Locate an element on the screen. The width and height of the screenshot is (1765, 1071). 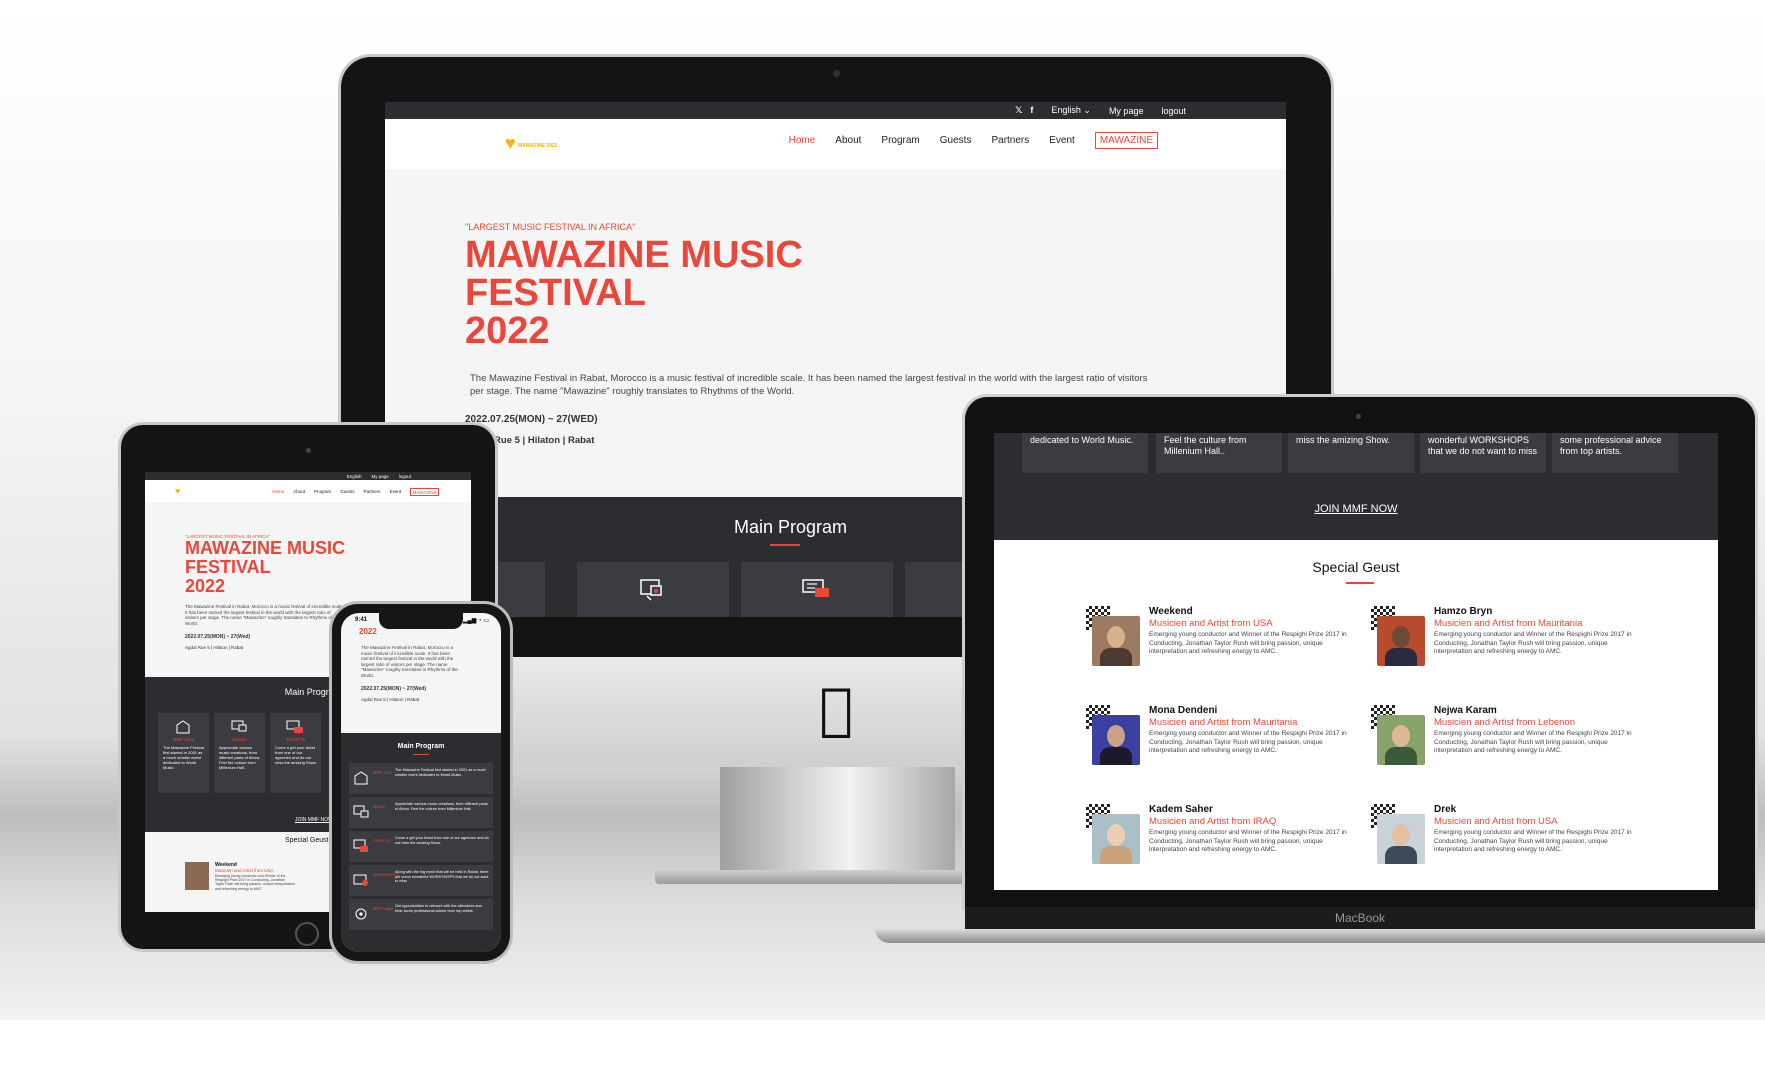
program-card: Feel the culture from Millenium Hall.. is located at coordinates (1219, 453).